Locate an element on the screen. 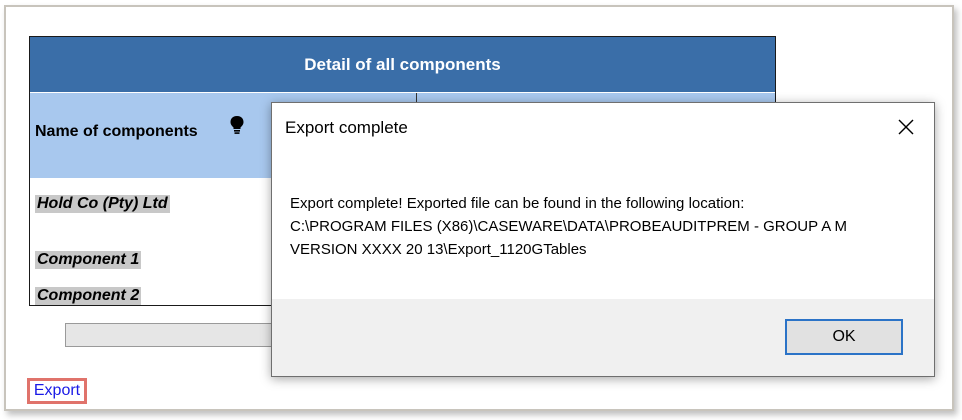  dialog-message-line: VERSION XXXX 20 13\Export_1120GTables is located at coordinates (438, 249).